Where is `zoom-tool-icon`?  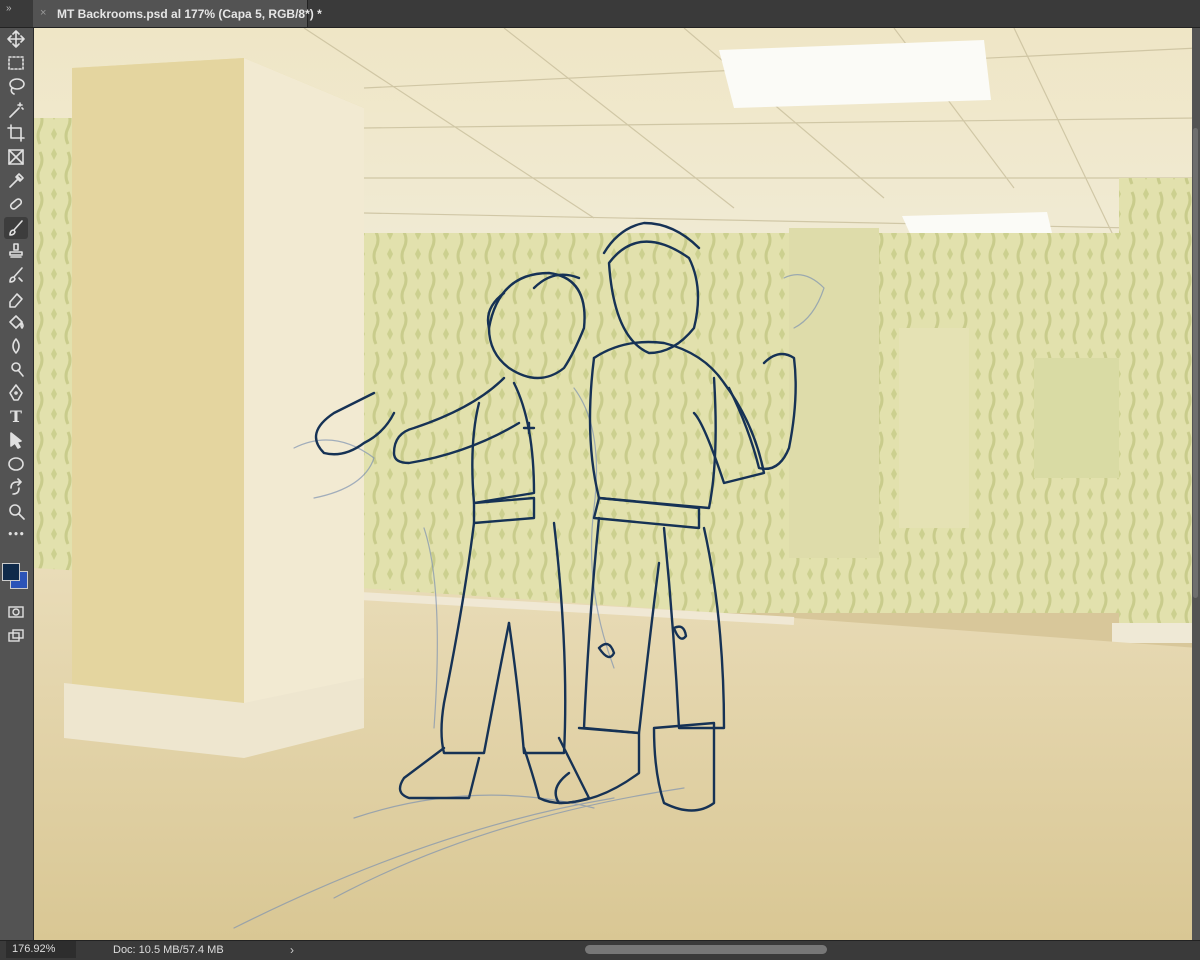 zoom-tool-icon is located at coordinates (16, 511).